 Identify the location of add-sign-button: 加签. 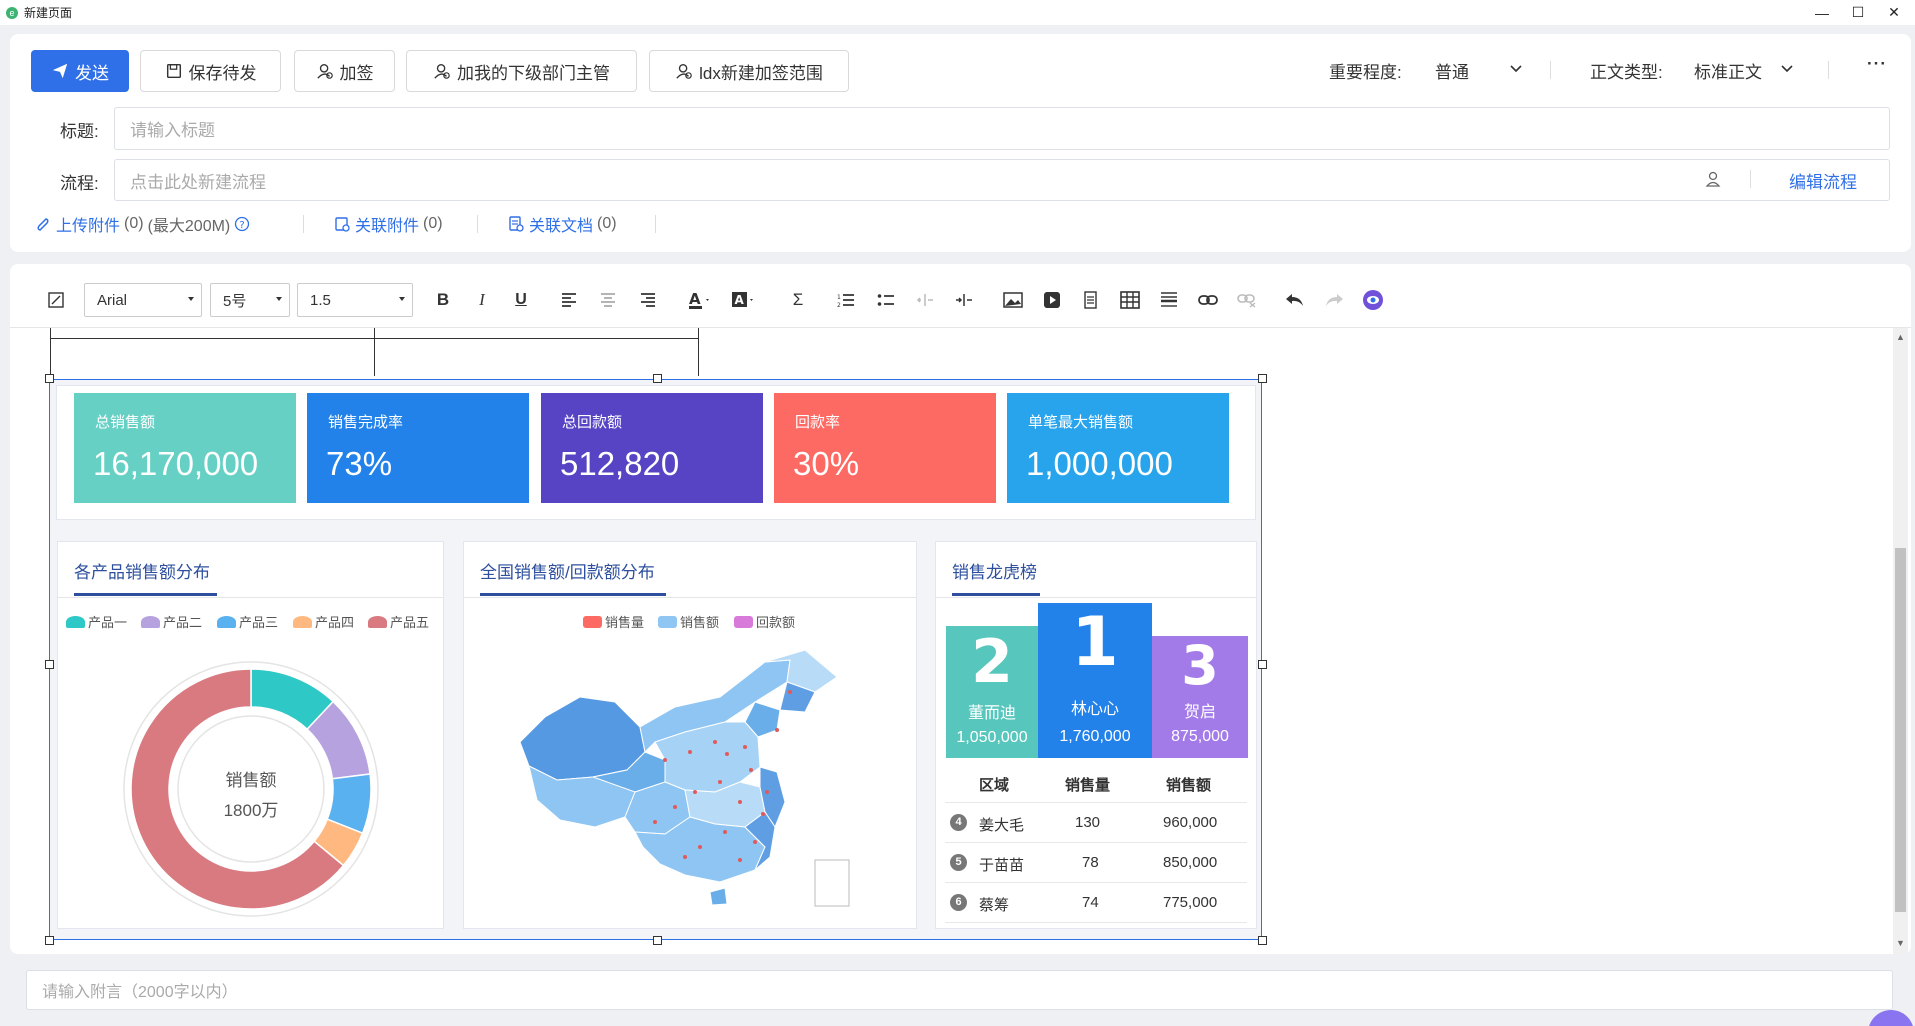
(344, 71).